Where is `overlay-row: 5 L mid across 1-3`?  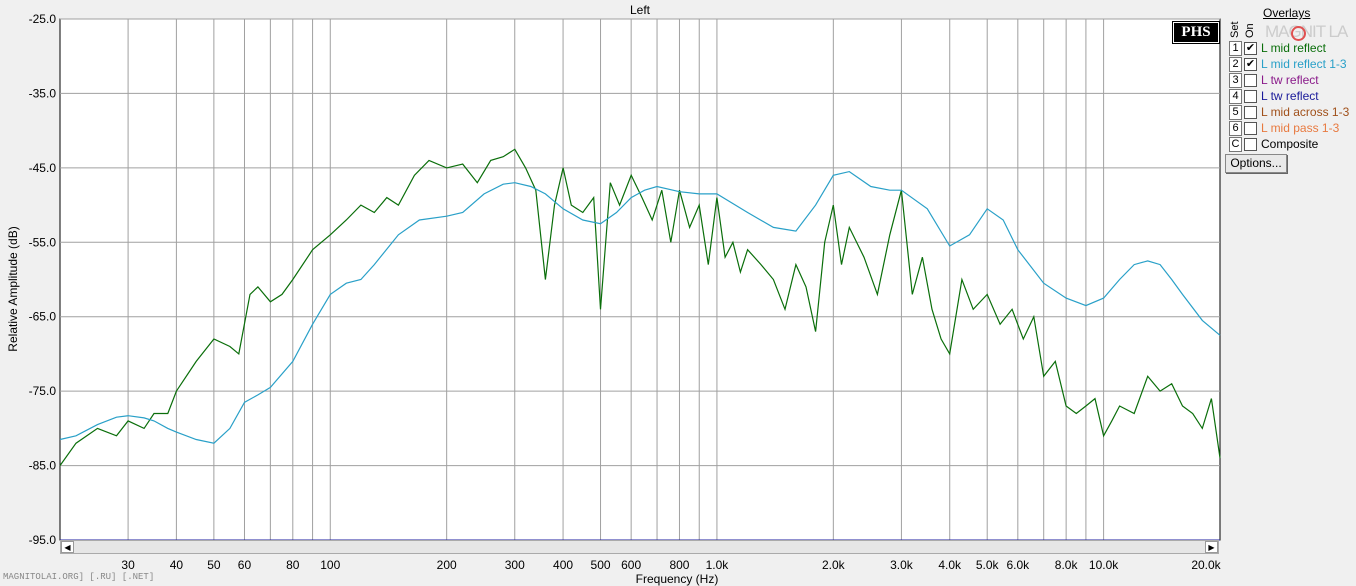 overlay-row: 5 L mid across 1-3 is located at coordinates (1289, 112).